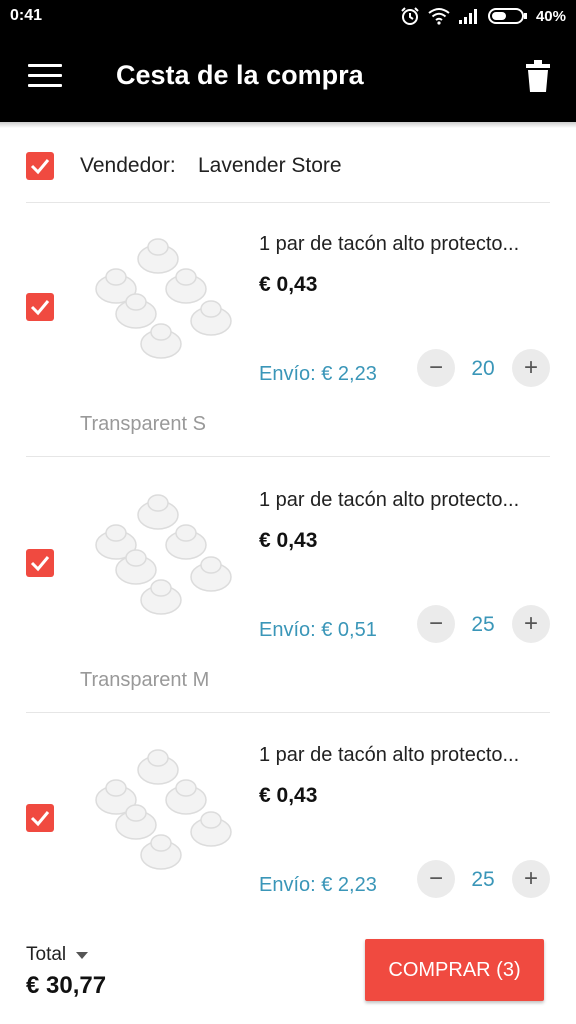 This screenshot has width=576, height=1024. Describe the element at coordinates (45, 77) in the screenshot. I see `menu-icon` at that location.